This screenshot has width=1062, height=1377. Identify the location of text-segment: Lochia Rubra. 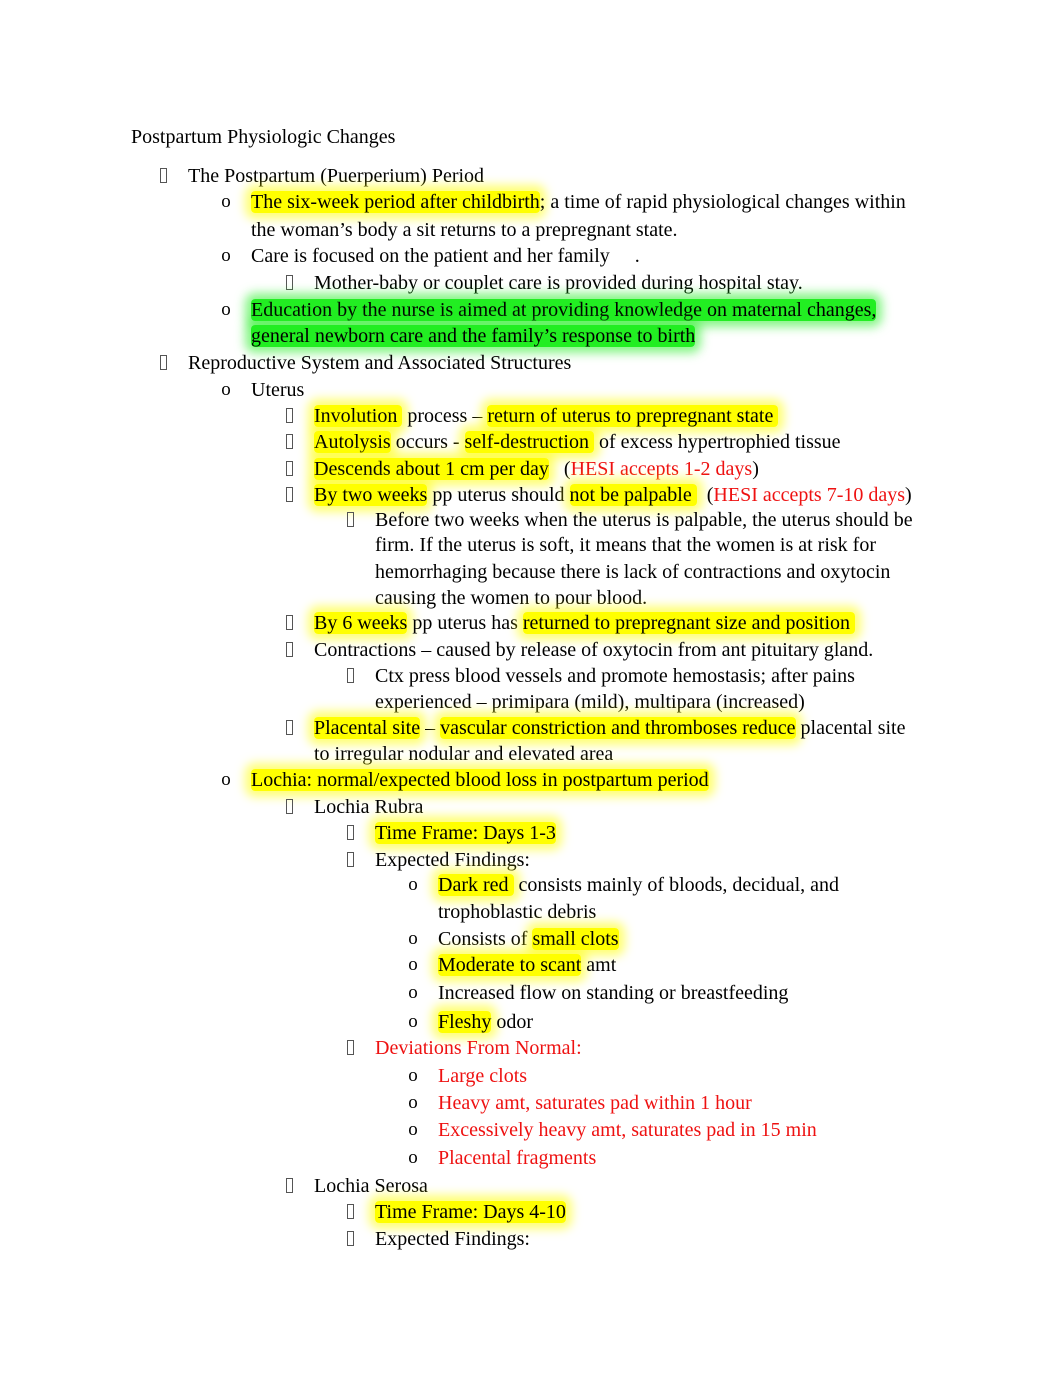
(369, 807).